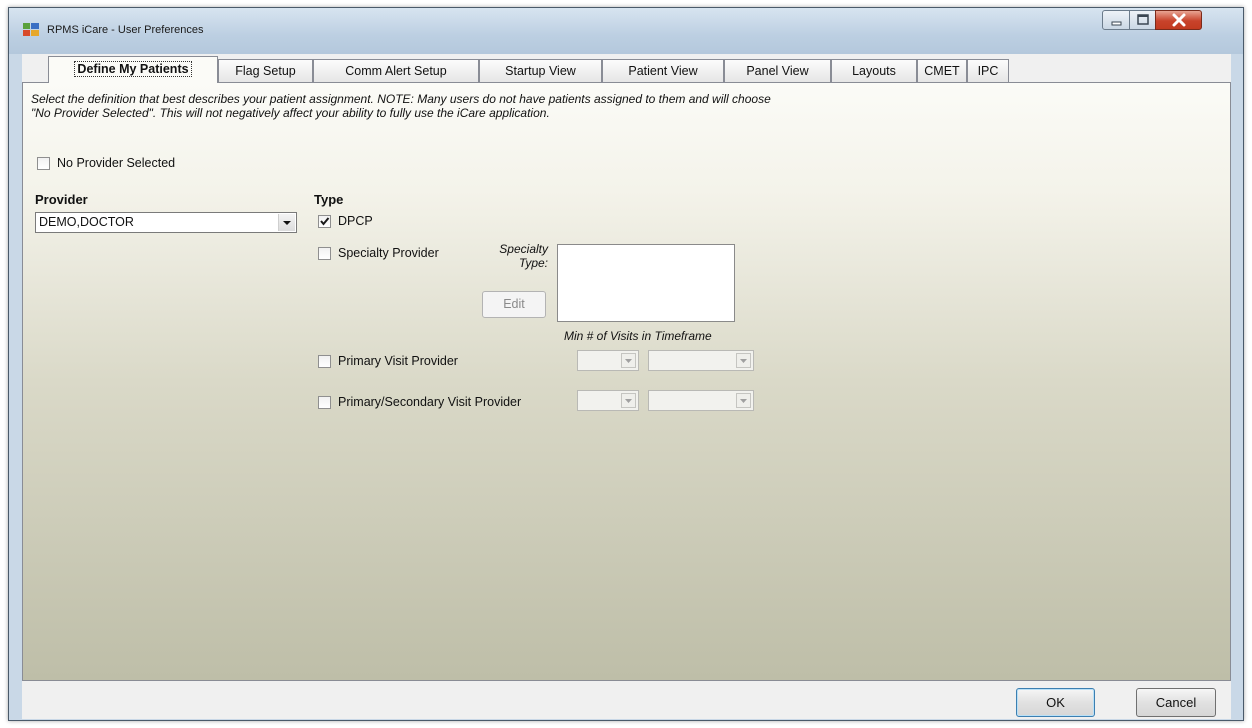  I want to click on tab-panel-view: Panel View, so click(777, 70).